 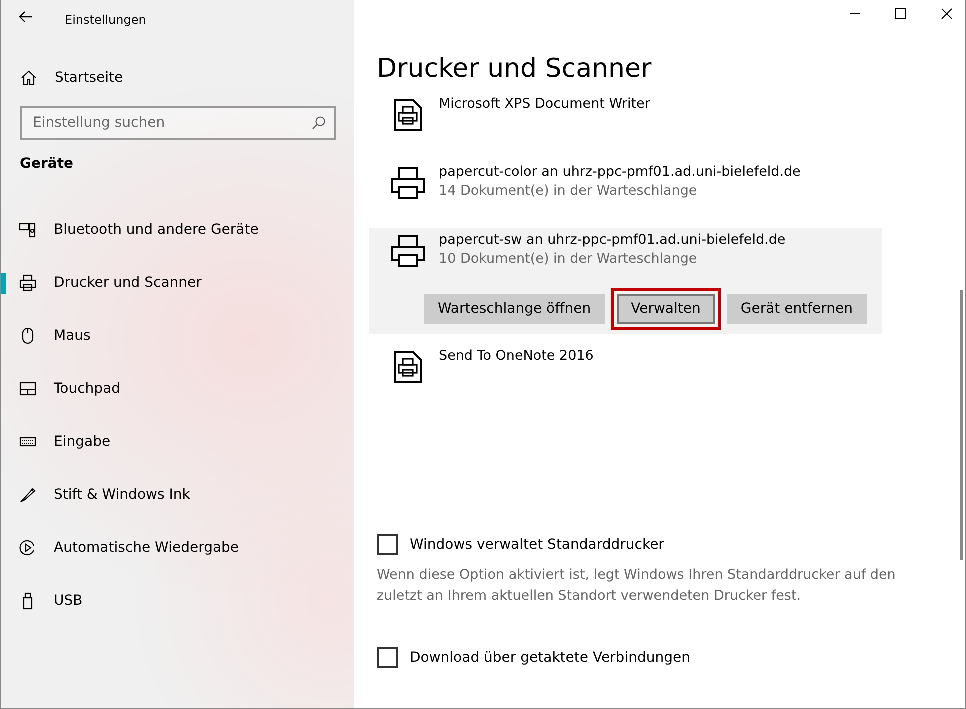 What do you see at coordinates (26, 17) in the screenshot?
I see `back-icon` at bounding box center [26, 17].